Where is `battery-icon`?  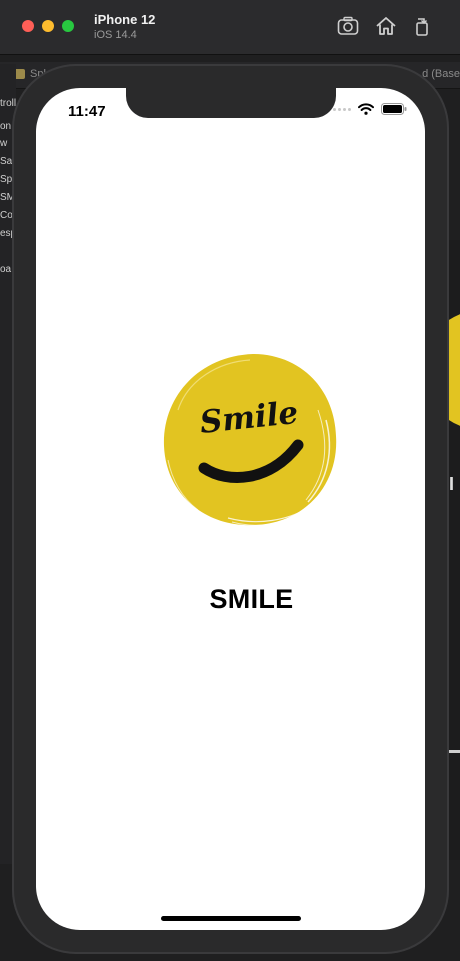
battery-icon is located at coordinates (394, 109).